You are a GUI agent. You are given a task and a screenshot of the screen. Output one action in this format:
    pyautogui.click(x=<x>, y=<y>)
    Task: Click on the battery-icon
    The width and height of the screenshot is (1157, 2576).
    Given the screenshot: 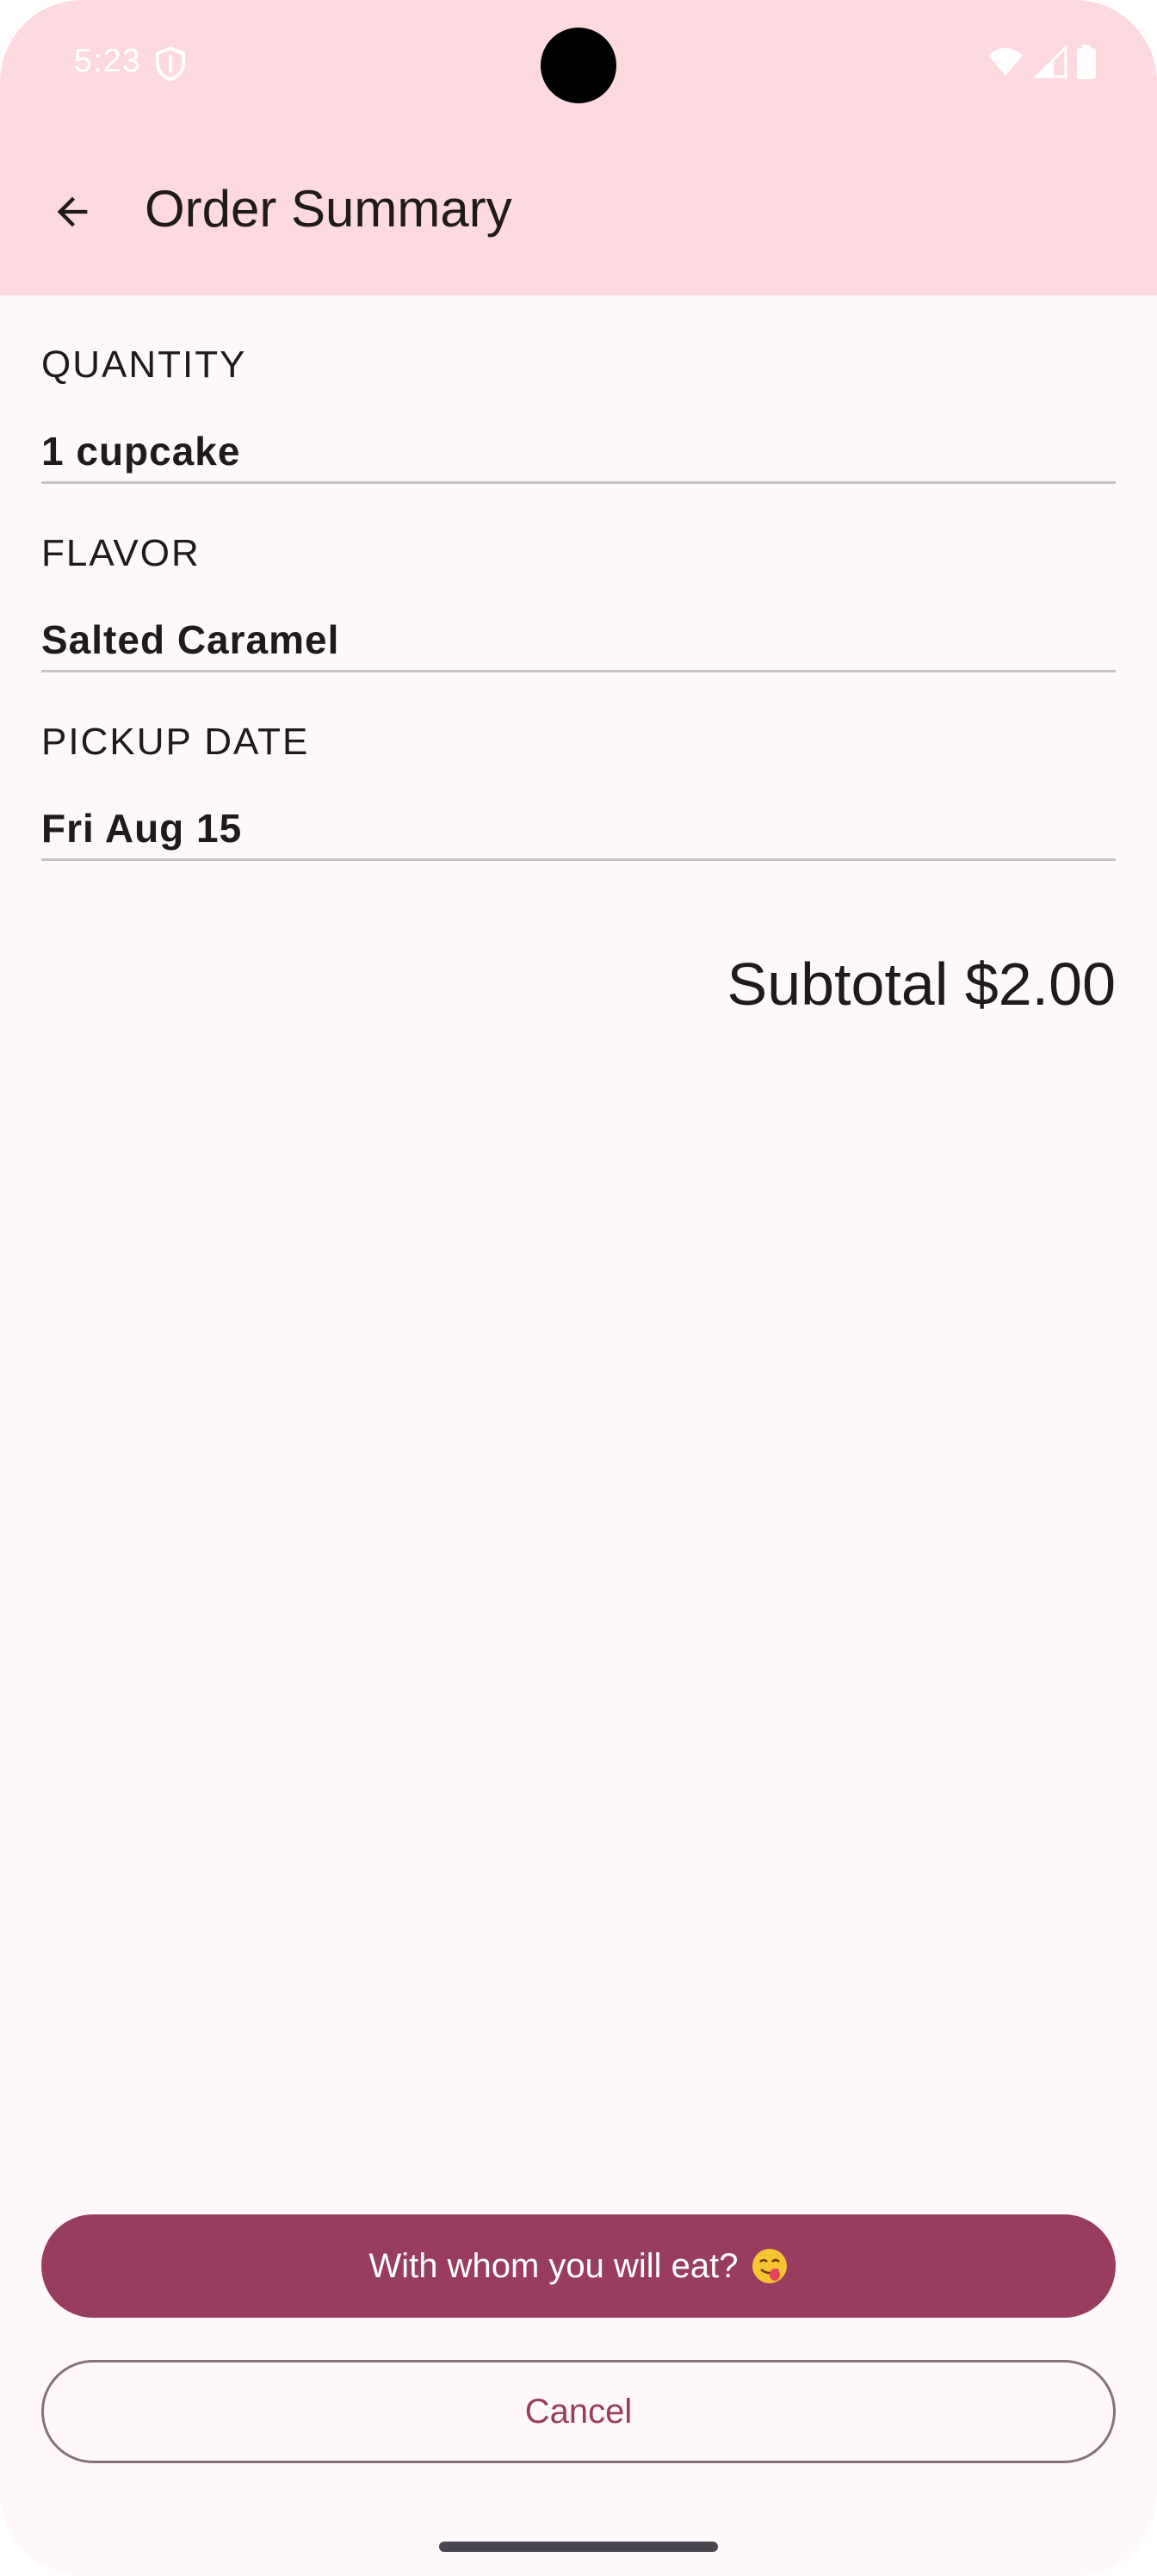 What is the action you would take?
    pyautogui.click(x=1087, y=62)
    